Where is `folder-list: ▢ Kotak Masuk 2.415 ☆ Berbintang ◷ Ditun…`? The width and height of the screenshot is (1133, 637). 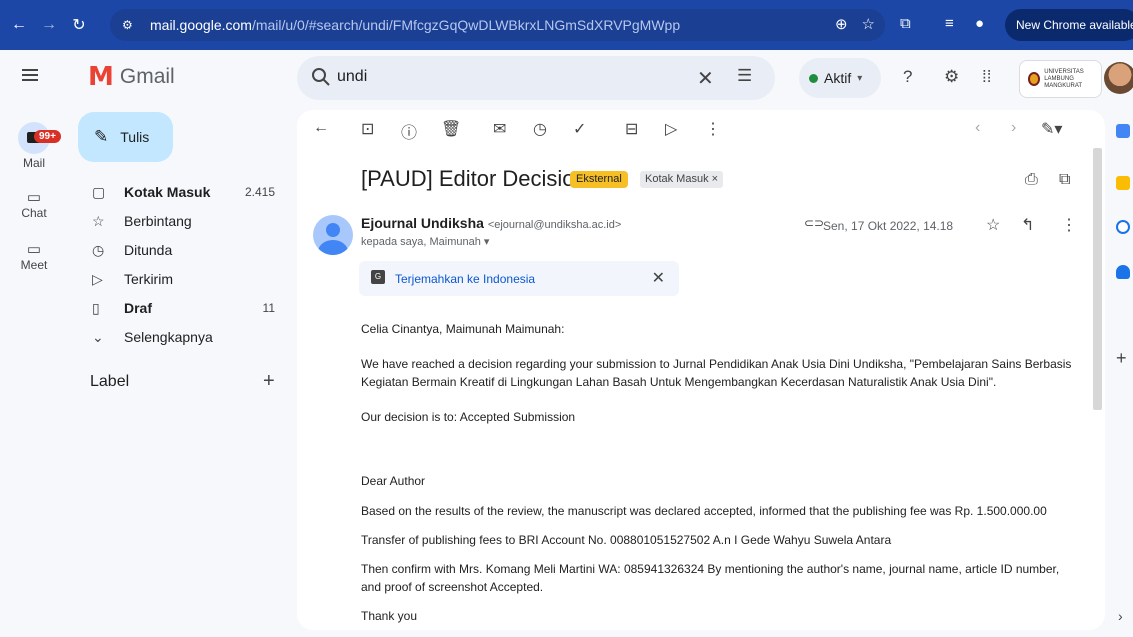
folder-list: ▢ Kotak Masuk 2.415 ☆ Berbintang ◷ Ditun… is located at coordinates (183, 267).